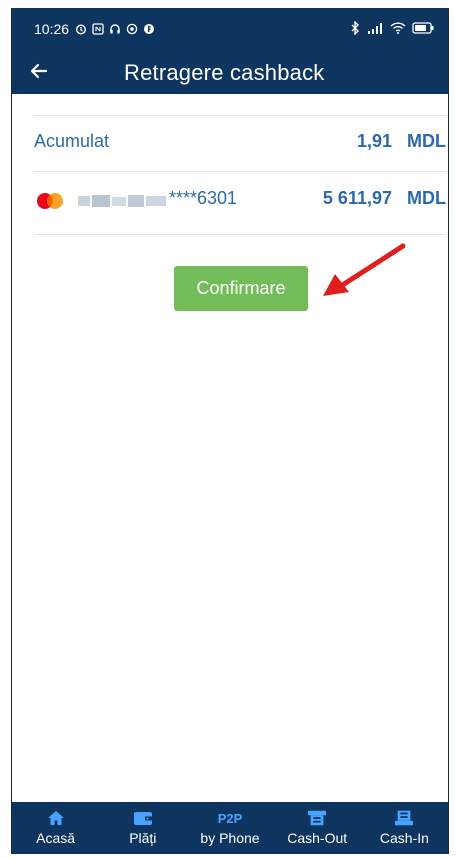 The height and width of the screenshot is (858, 458). I want to click on bluetooth-icon, so click(355, 28).